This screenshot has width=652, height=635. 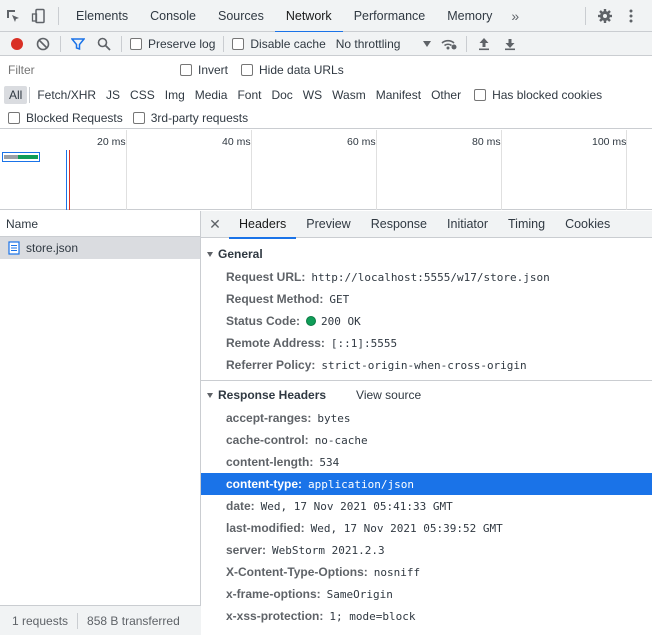 I want to click on header-value: bytes, so click(x=334, y=418).